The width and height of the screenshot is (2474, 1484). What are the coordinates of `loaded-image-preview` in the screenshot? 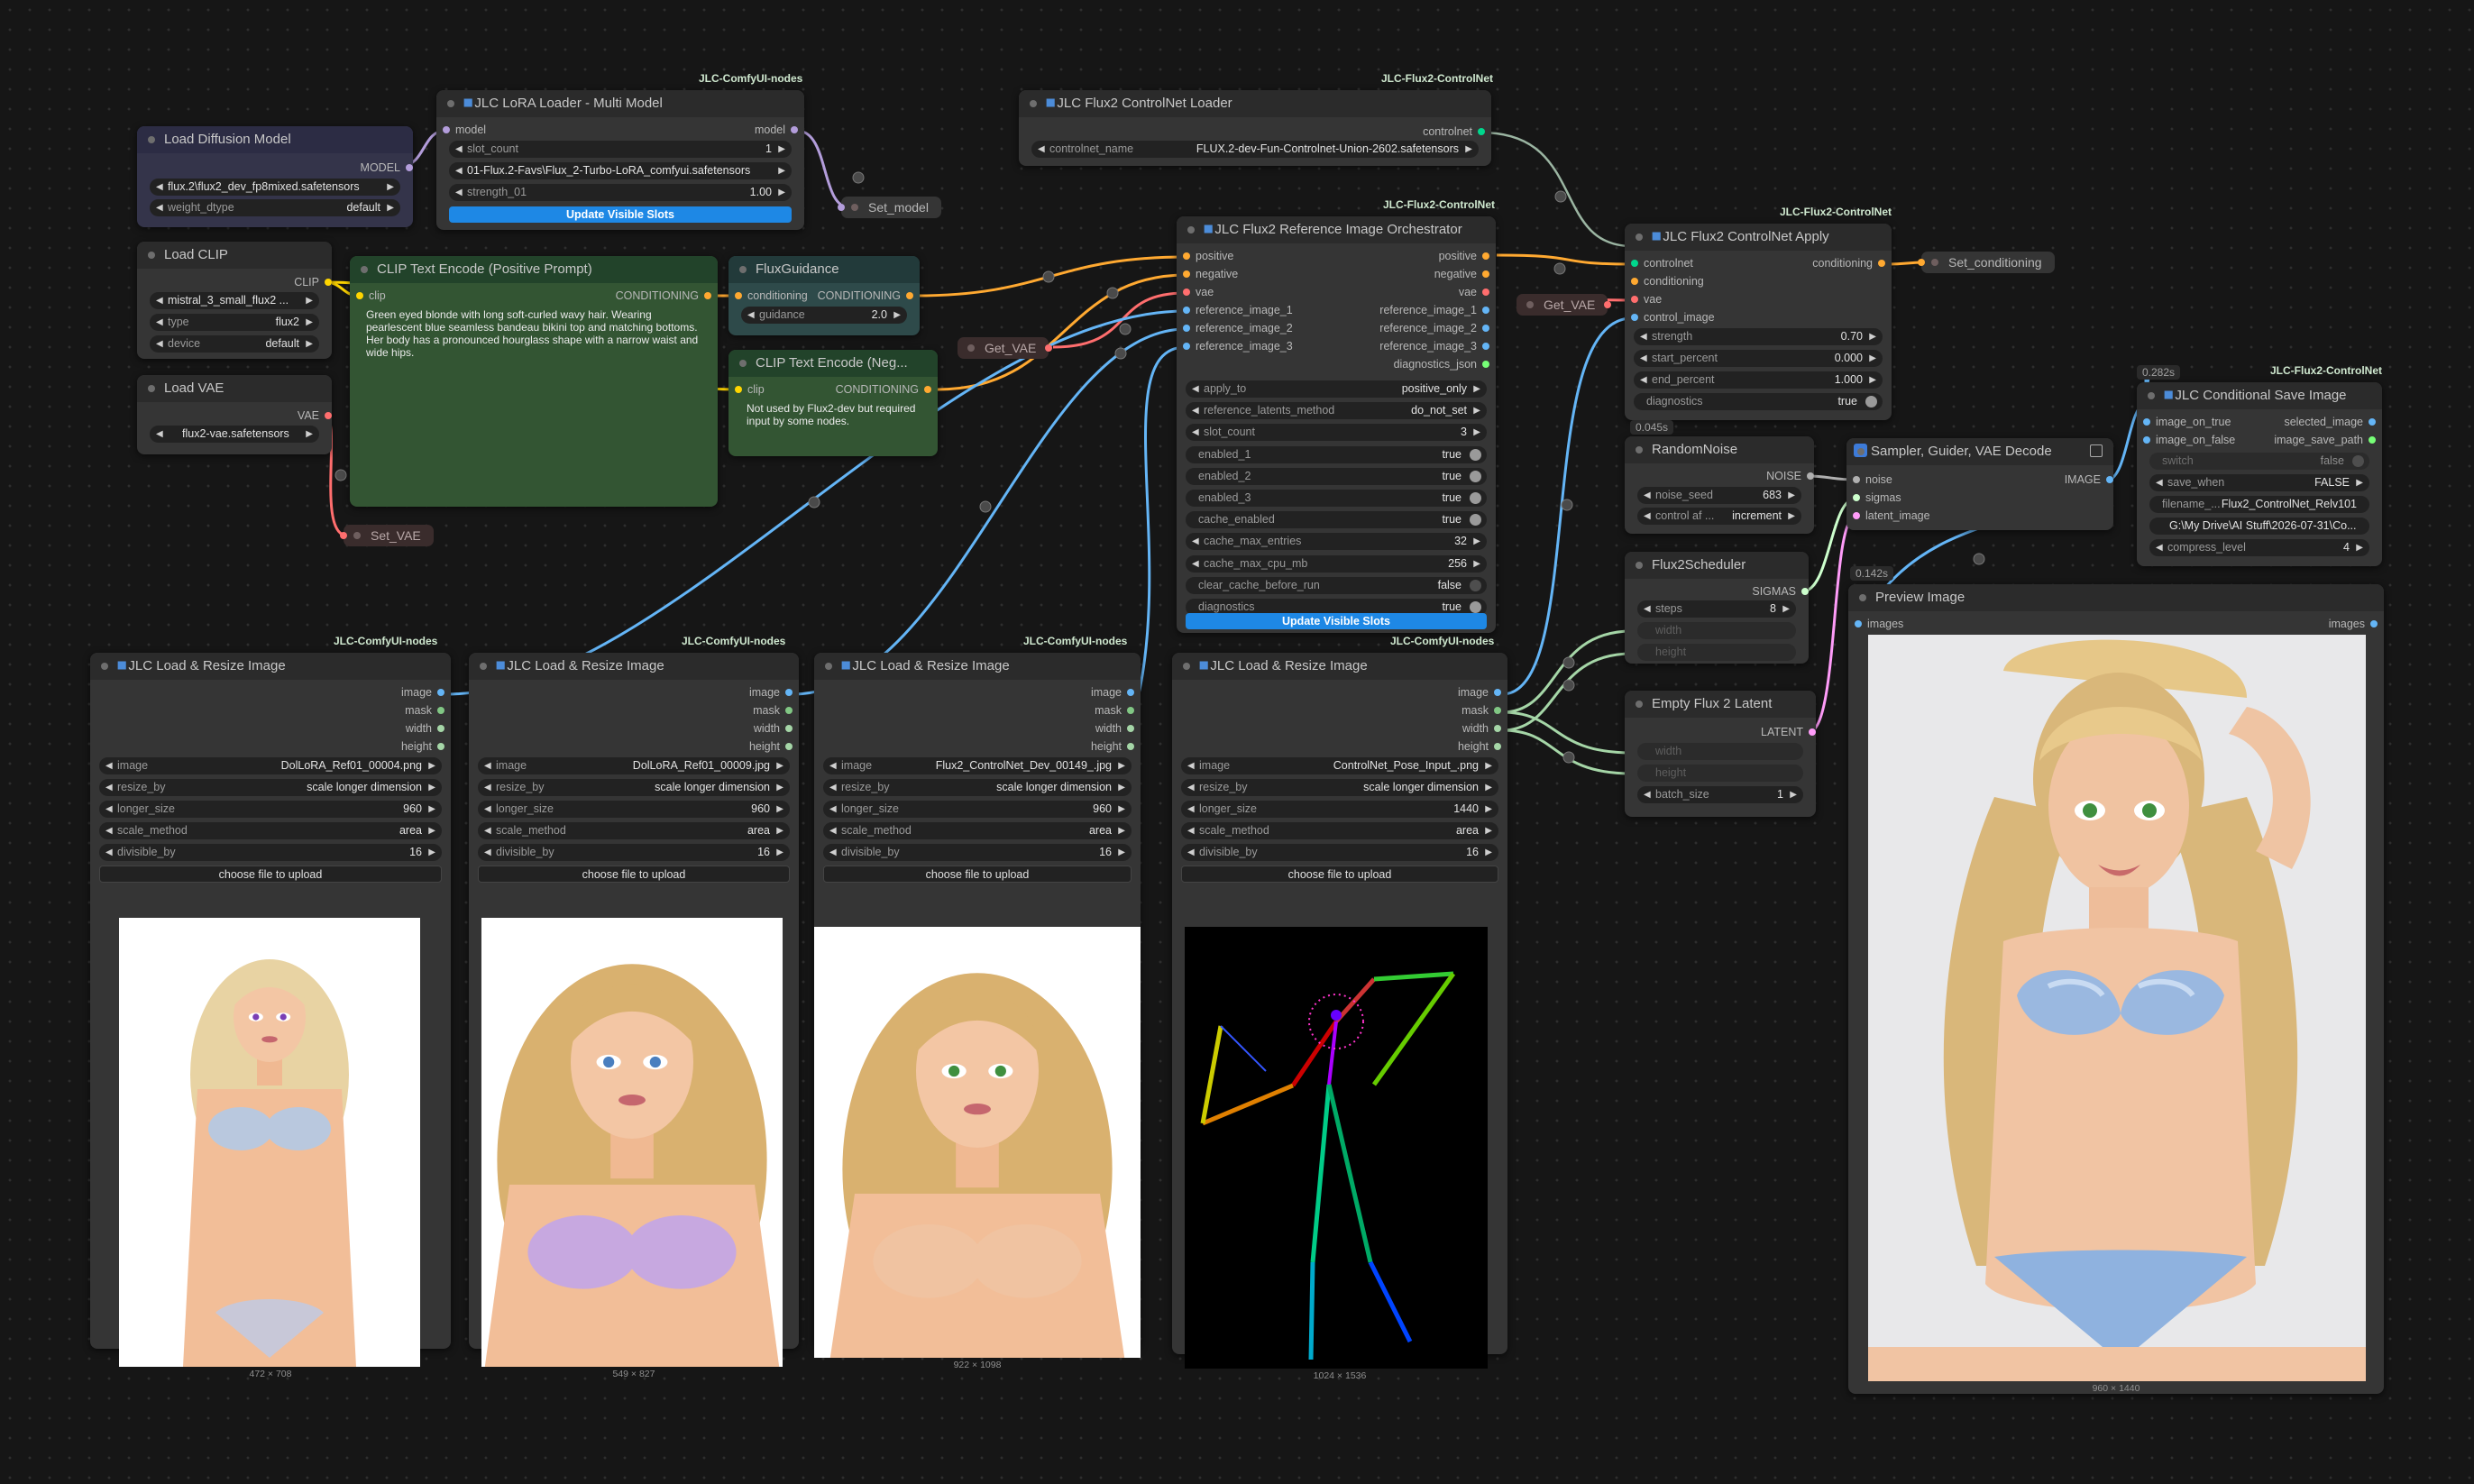 It's located at (269, 1142).